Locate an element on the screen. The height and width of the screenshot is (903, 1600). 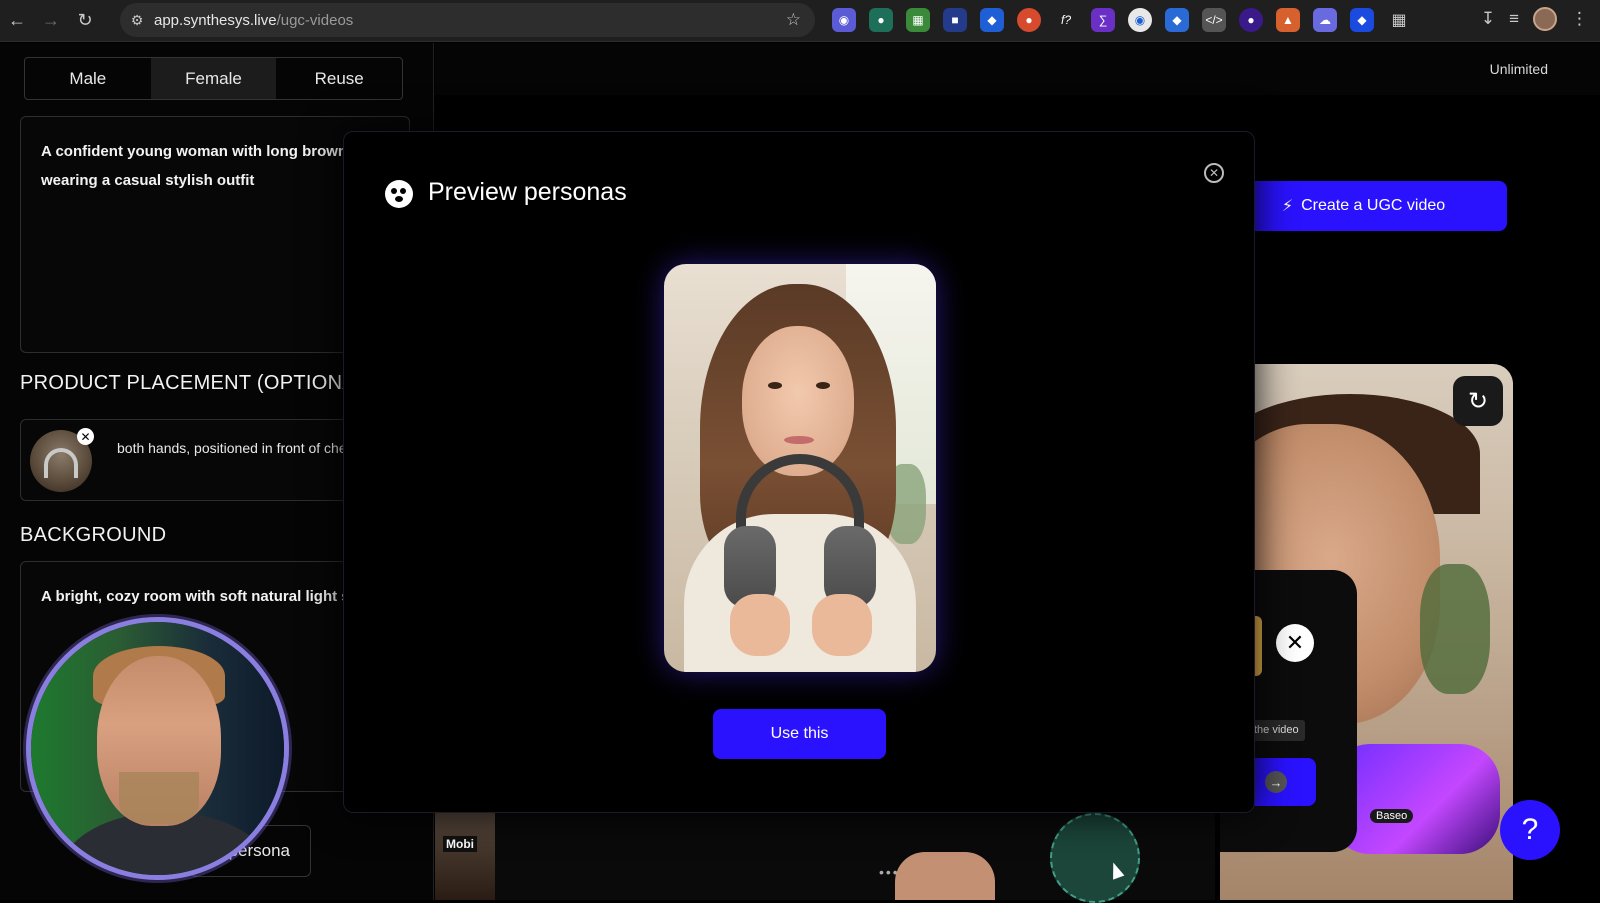
extension-icon: f? is located at coordinates (1066, 20).